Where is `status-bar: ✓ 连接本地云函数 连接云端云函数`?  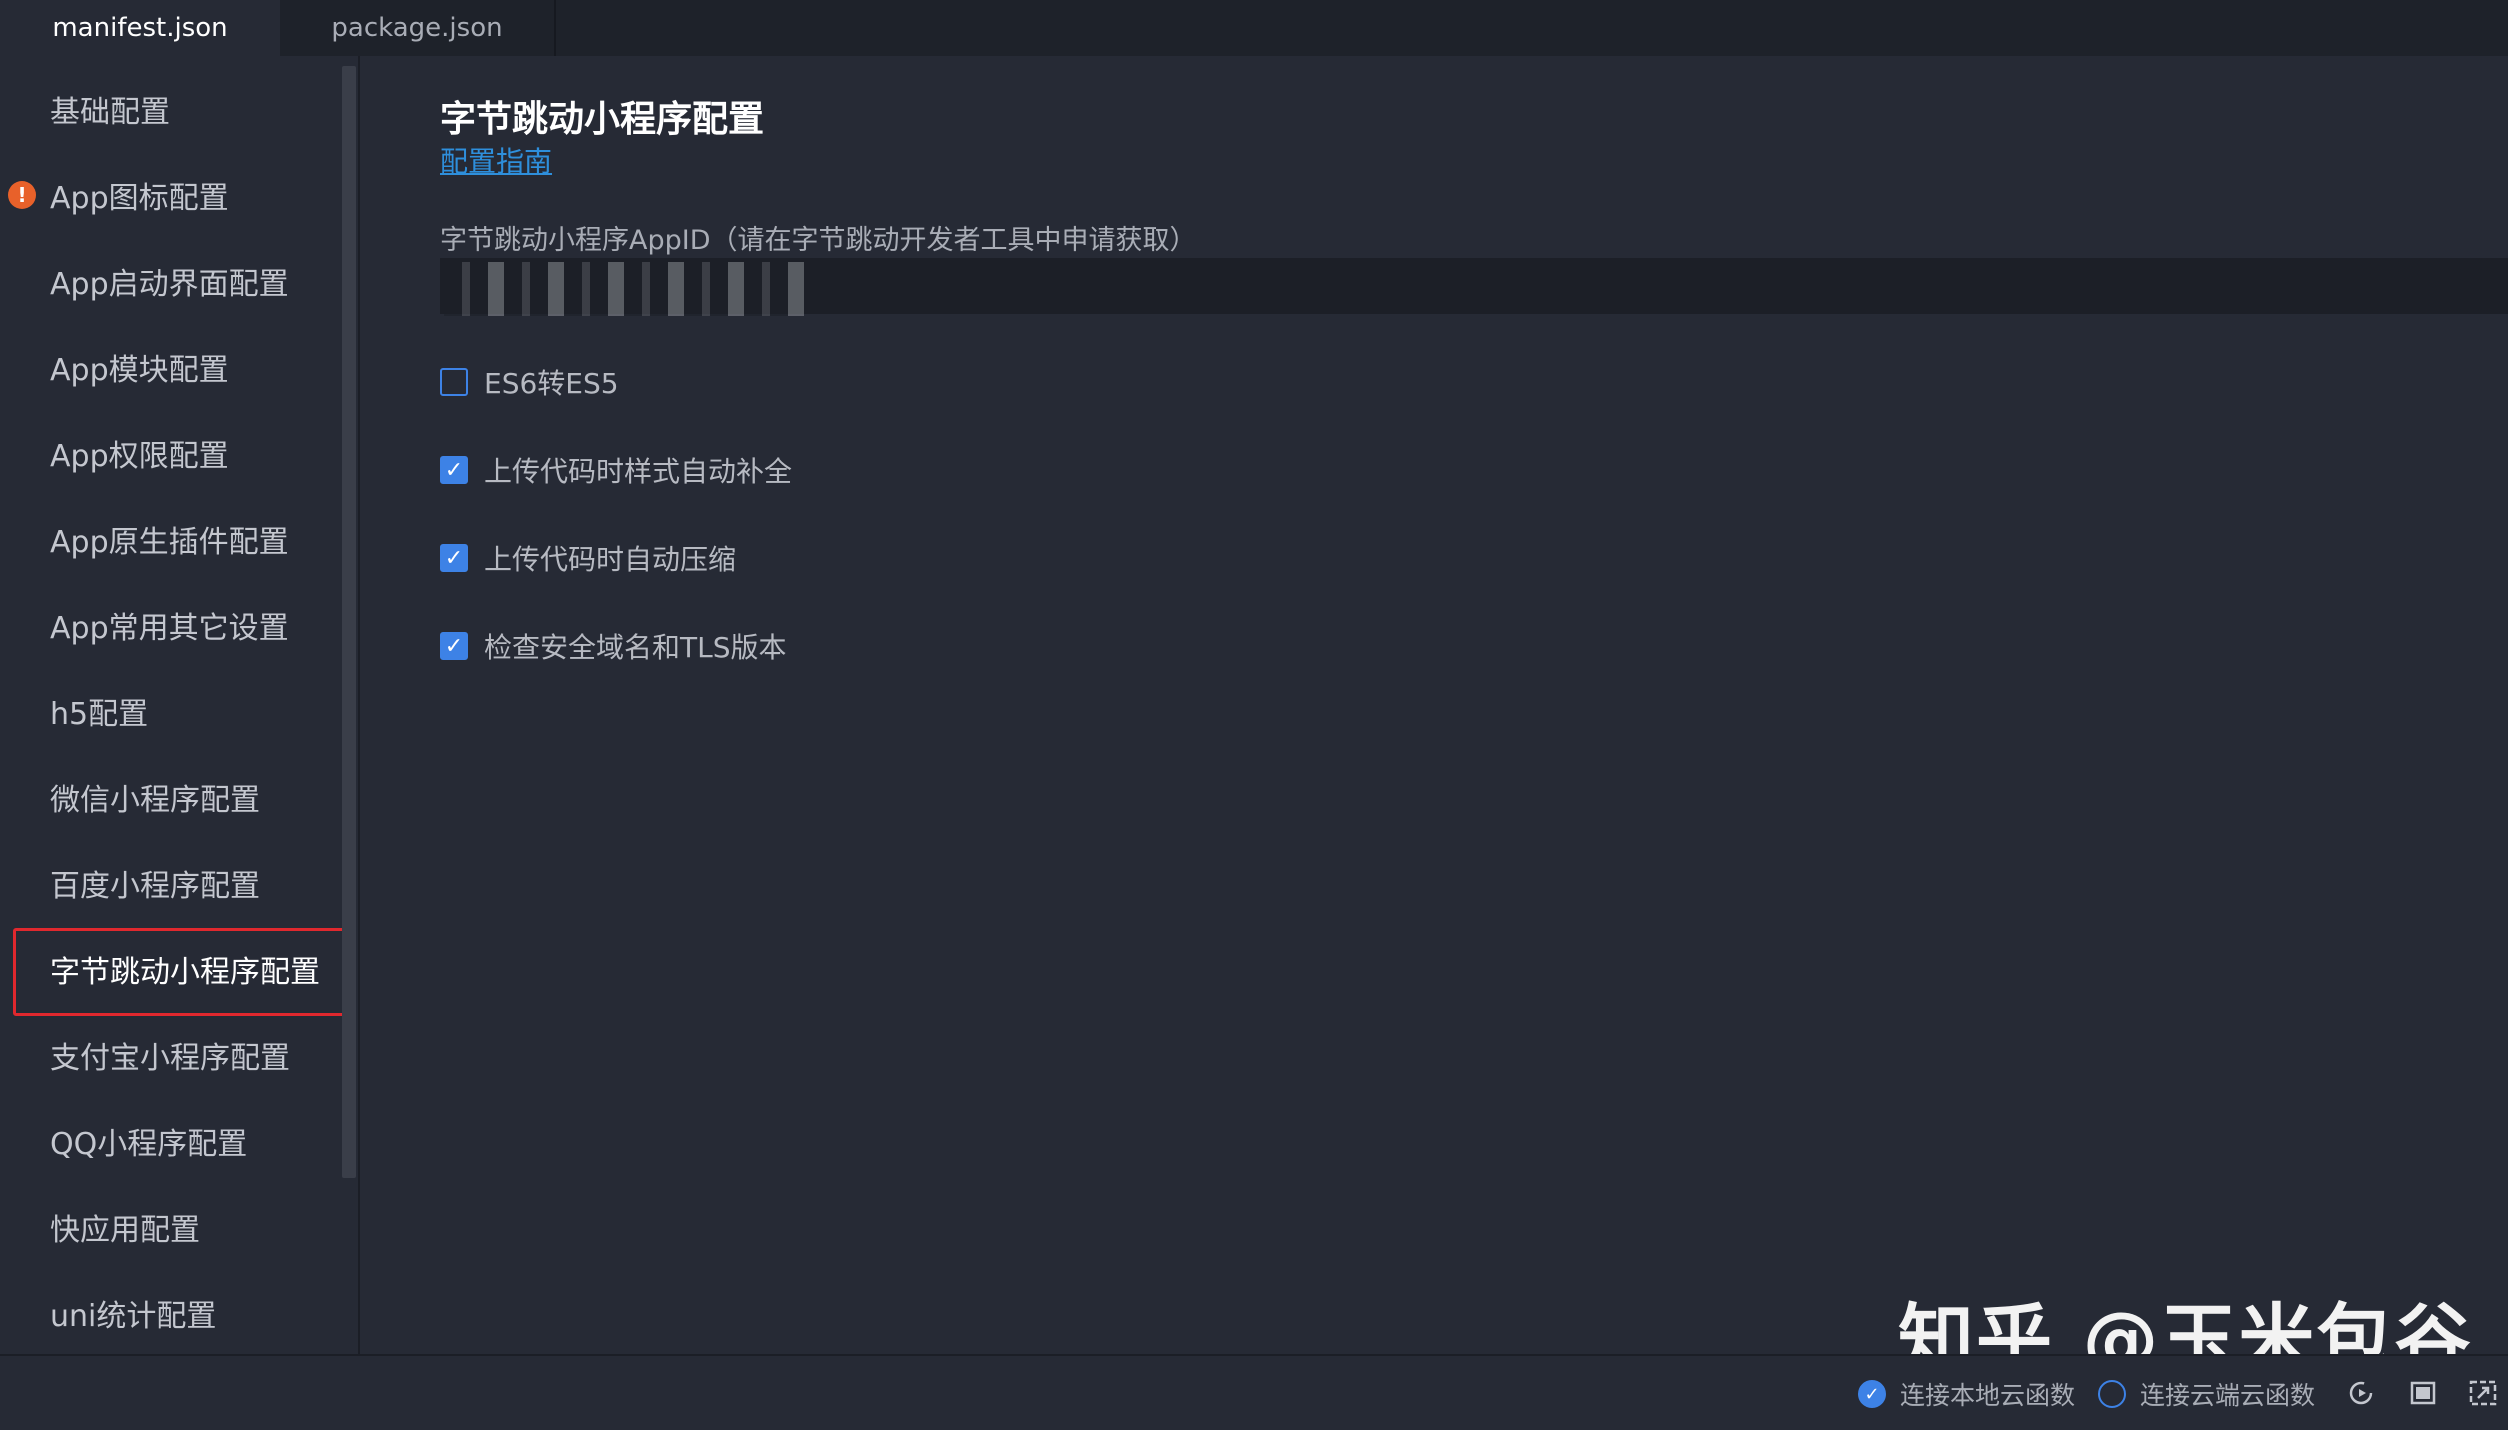
status-bar: ✓ 连接本地云函数 连接云端云函数 is located at coordinates (1254, 1392).